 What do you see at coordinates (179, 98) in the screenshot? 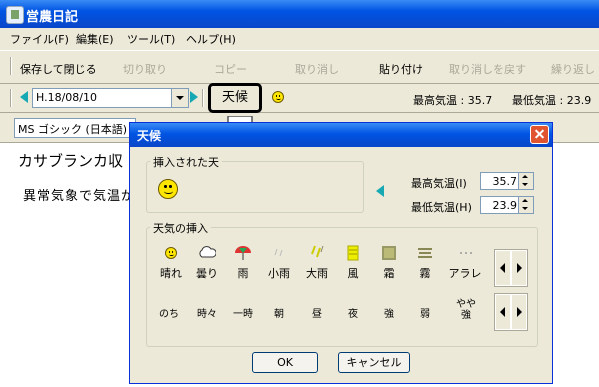
I see `chevron-down-icon` at bounding box center [179, 98].